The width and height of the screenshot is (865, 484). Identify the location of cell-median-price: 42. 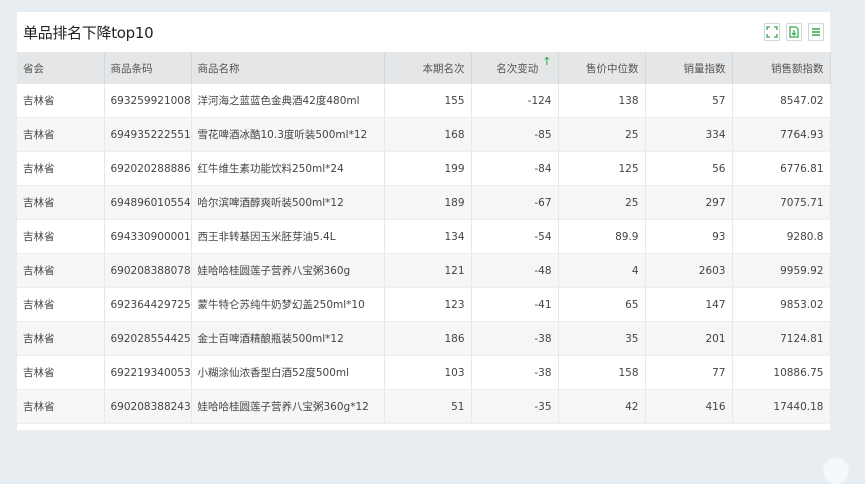
(602, 406).